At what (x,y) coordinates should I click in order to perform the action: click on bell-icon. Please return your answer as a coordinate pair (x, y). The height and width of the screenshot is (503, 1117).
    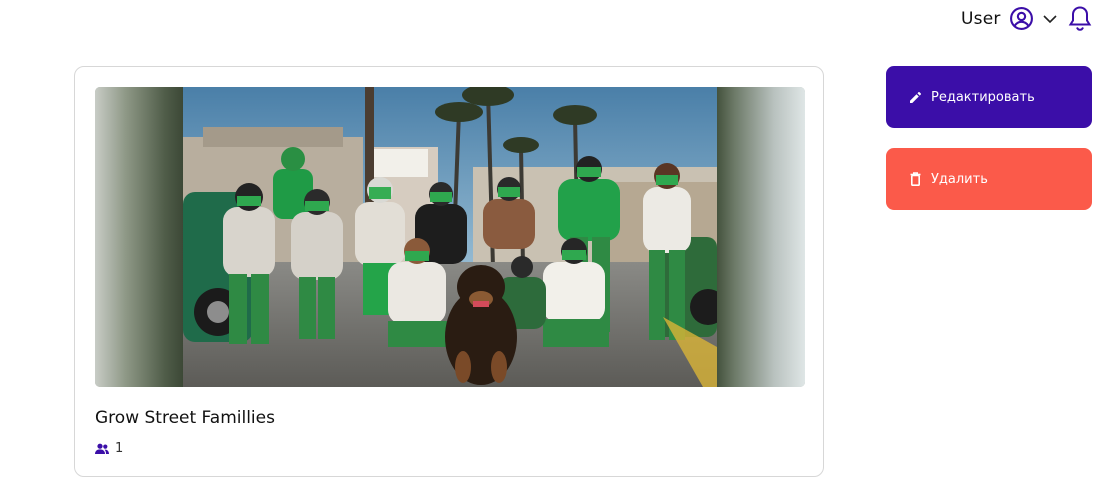
    Looking at the image, I should click on (1080, 18).